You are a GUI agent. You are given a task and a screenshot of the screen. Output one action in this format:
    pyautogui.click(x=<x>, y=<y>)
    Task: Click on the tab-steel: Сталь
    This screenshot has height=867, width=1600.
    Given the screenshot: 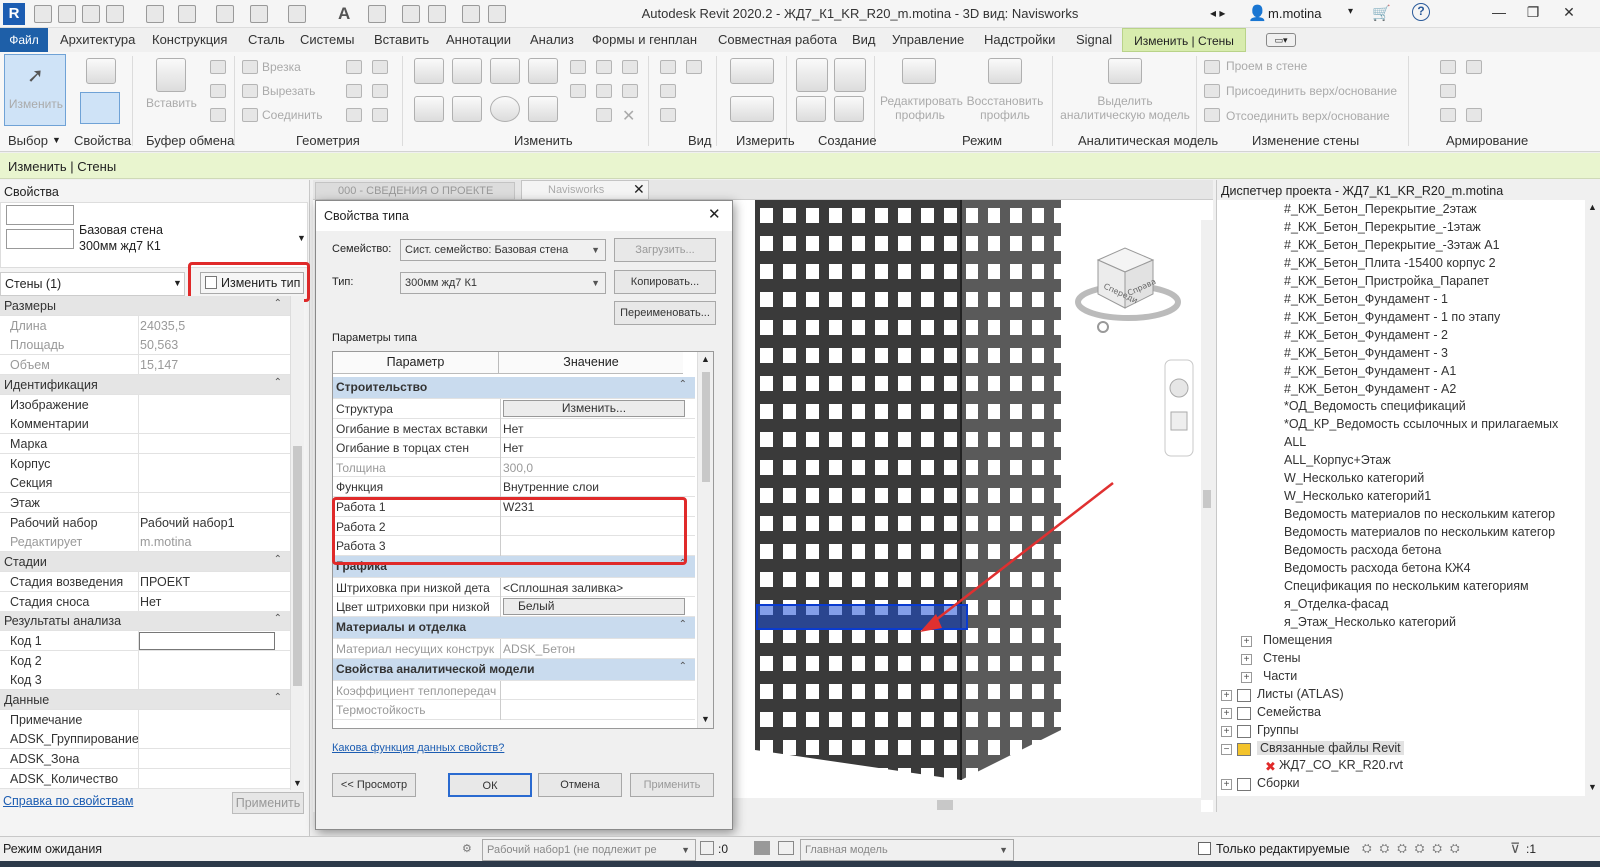 What is the action you would take?
    pyautogui.click(x=266, y=39)
    